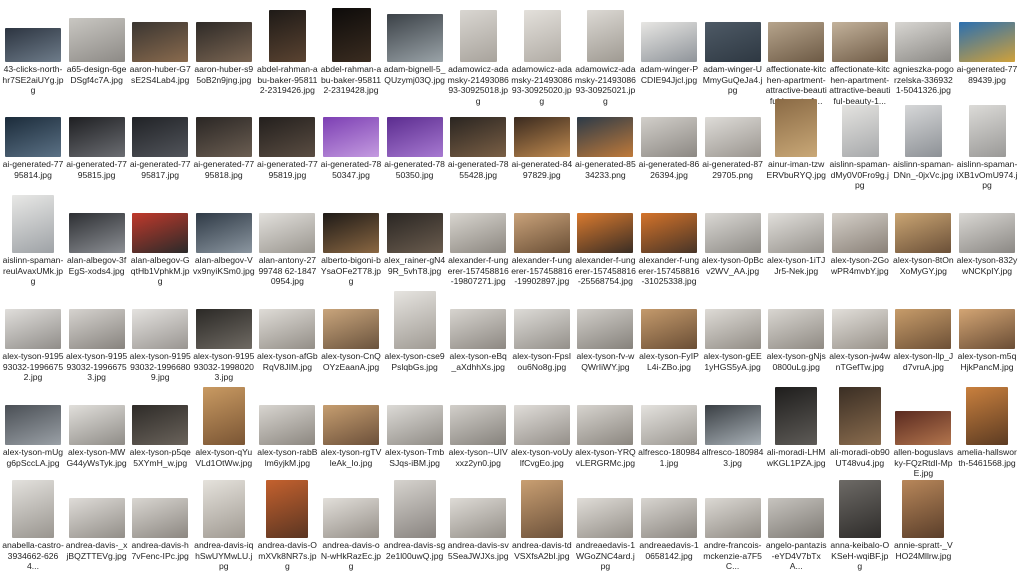  Describe the element at coordinates (796, 143) in the screenshot. I see `file-item: ainur-iman-tzwERVbuRYQ.jpg` at that location.